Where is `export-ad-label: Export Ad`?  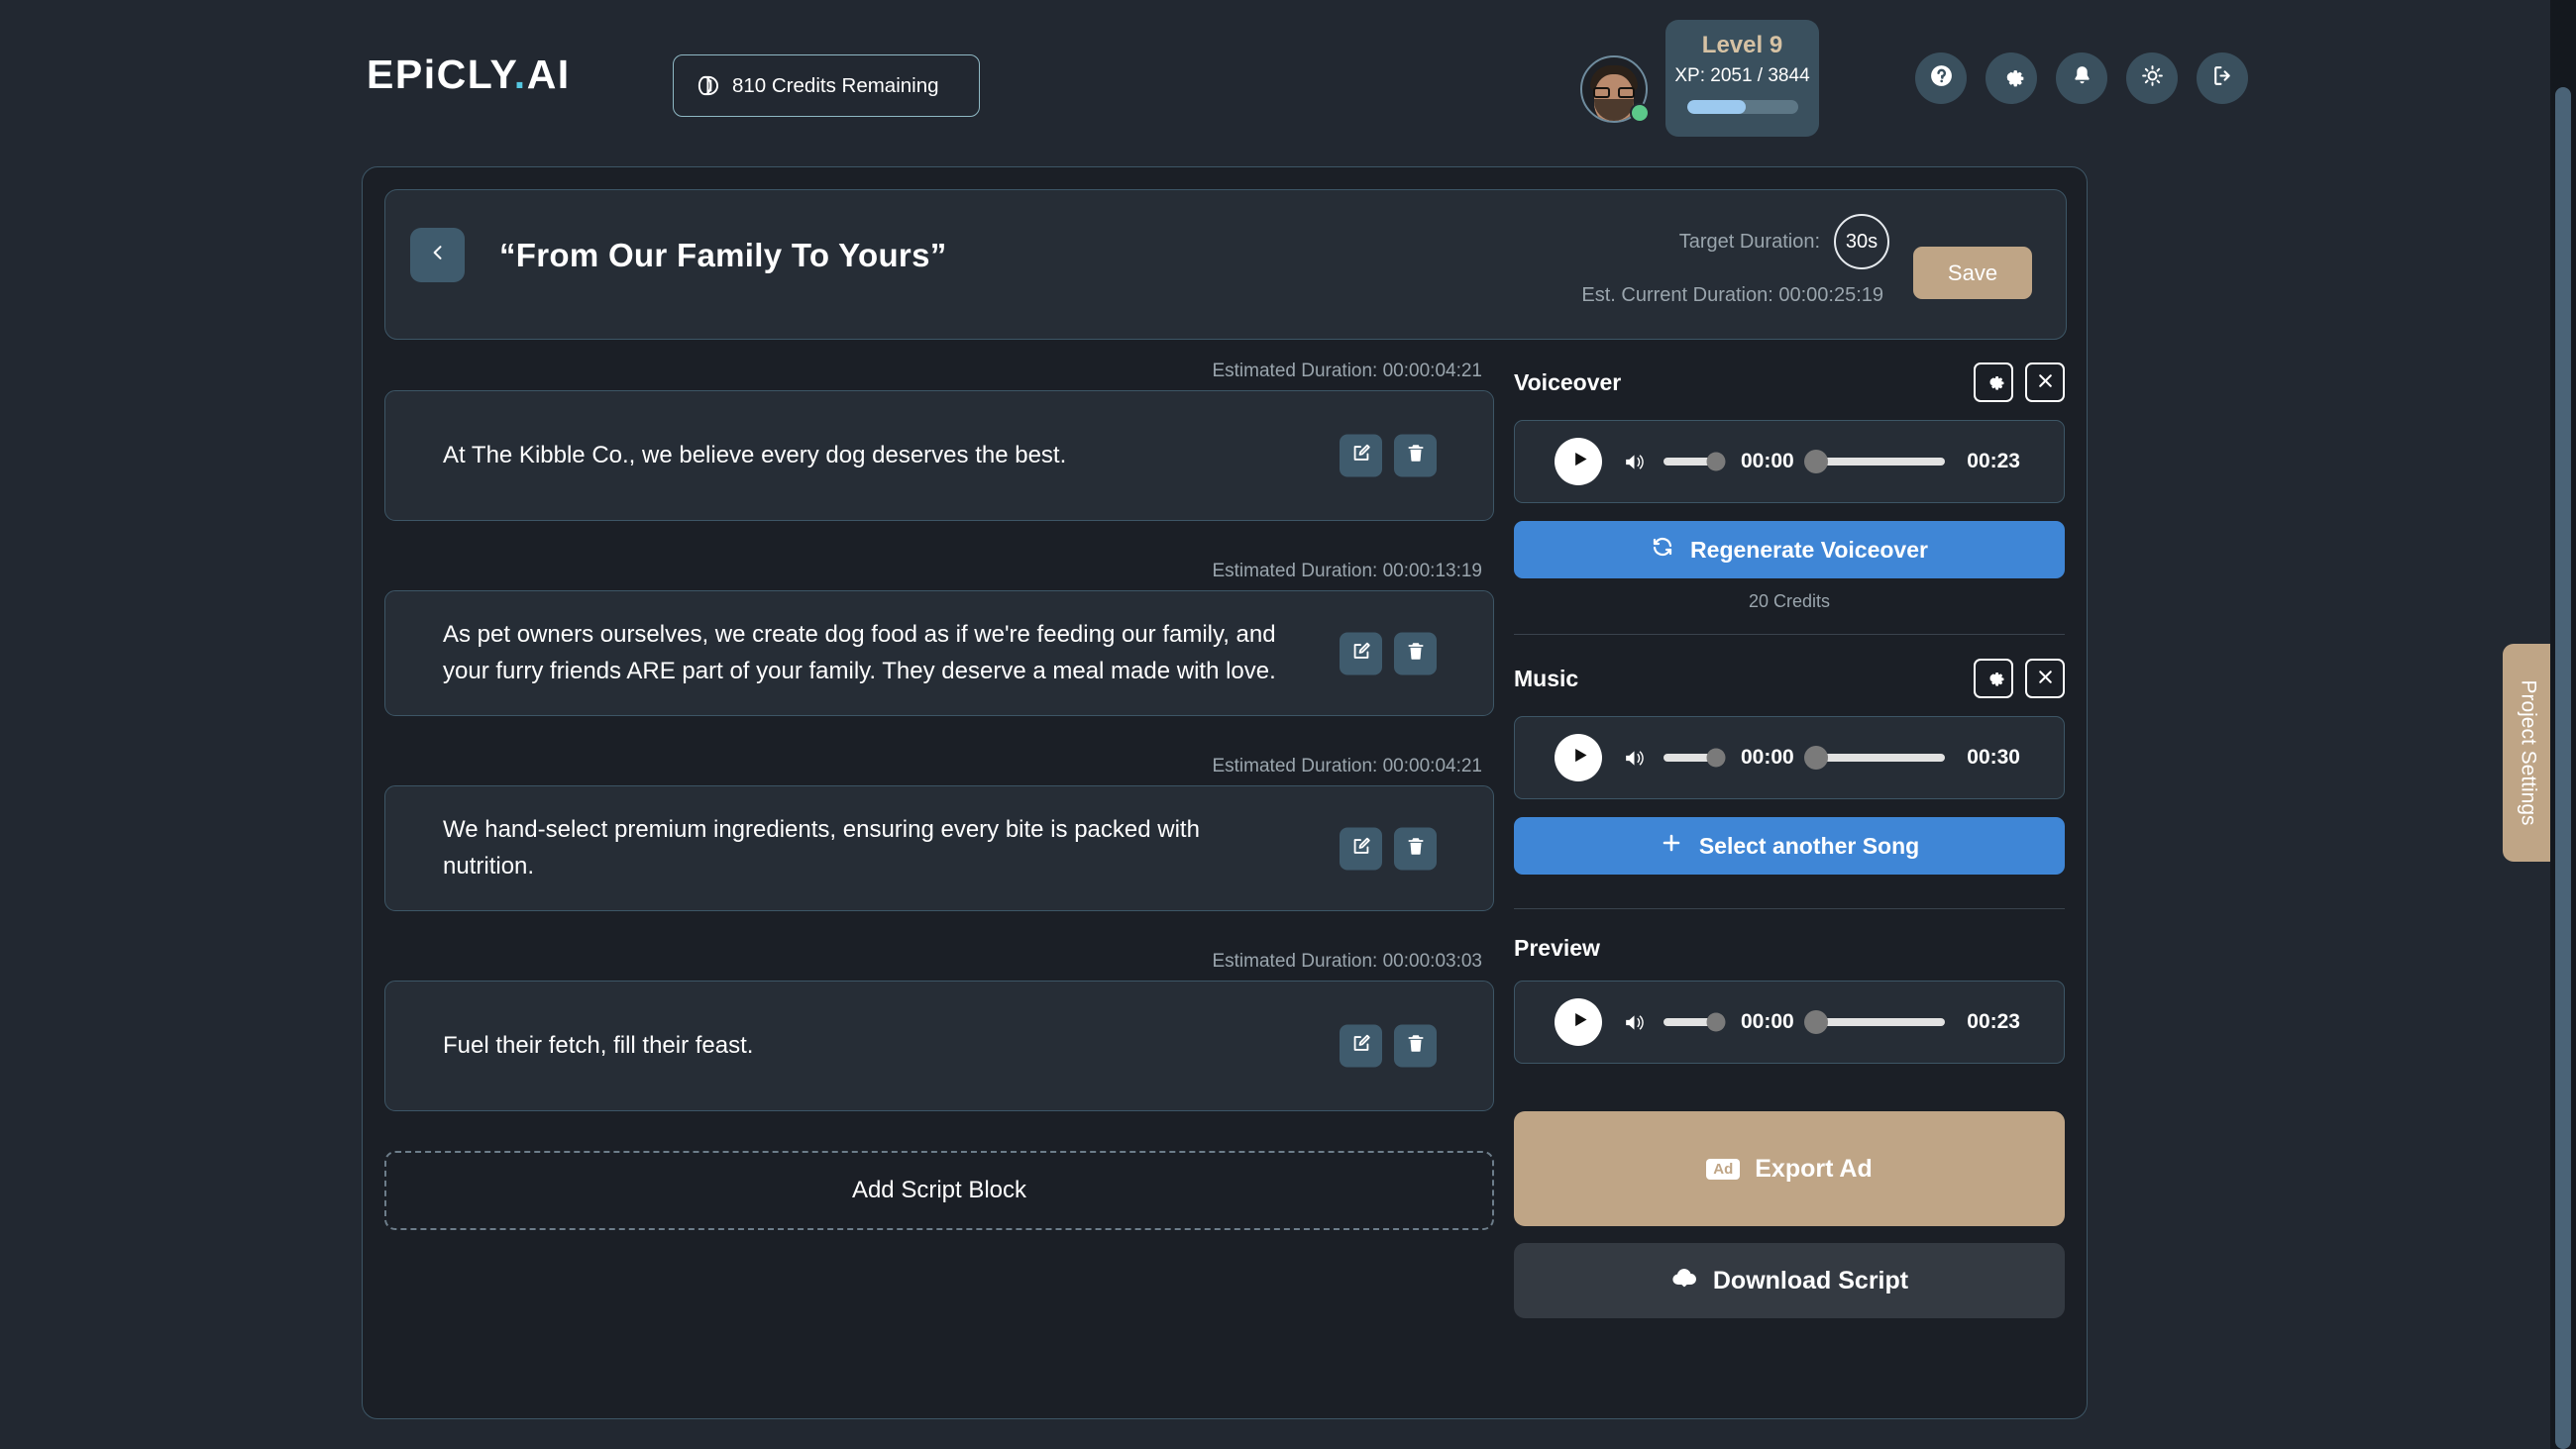 export-ad-label: Export Ad is located at coordinates (1814, 1168).